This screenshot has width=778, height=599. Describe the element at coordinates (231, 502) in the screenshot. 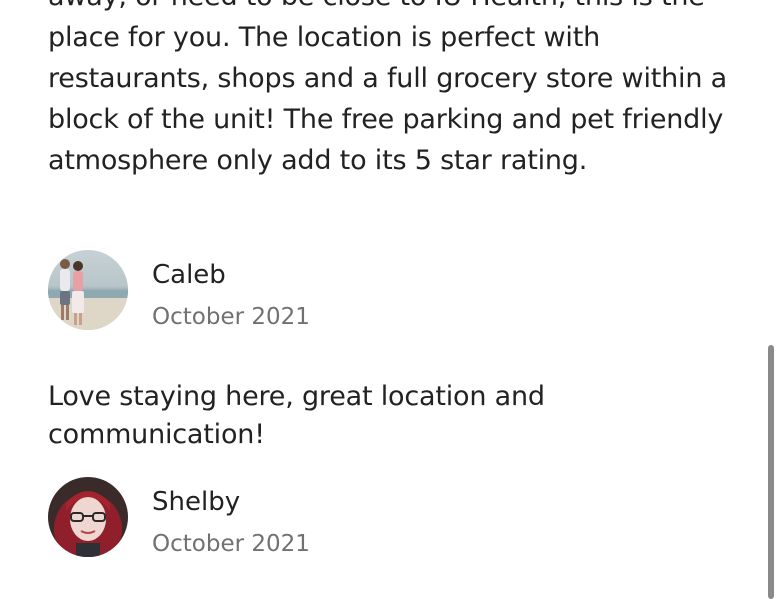

I see `reviewer-name: Shelby` at that location.